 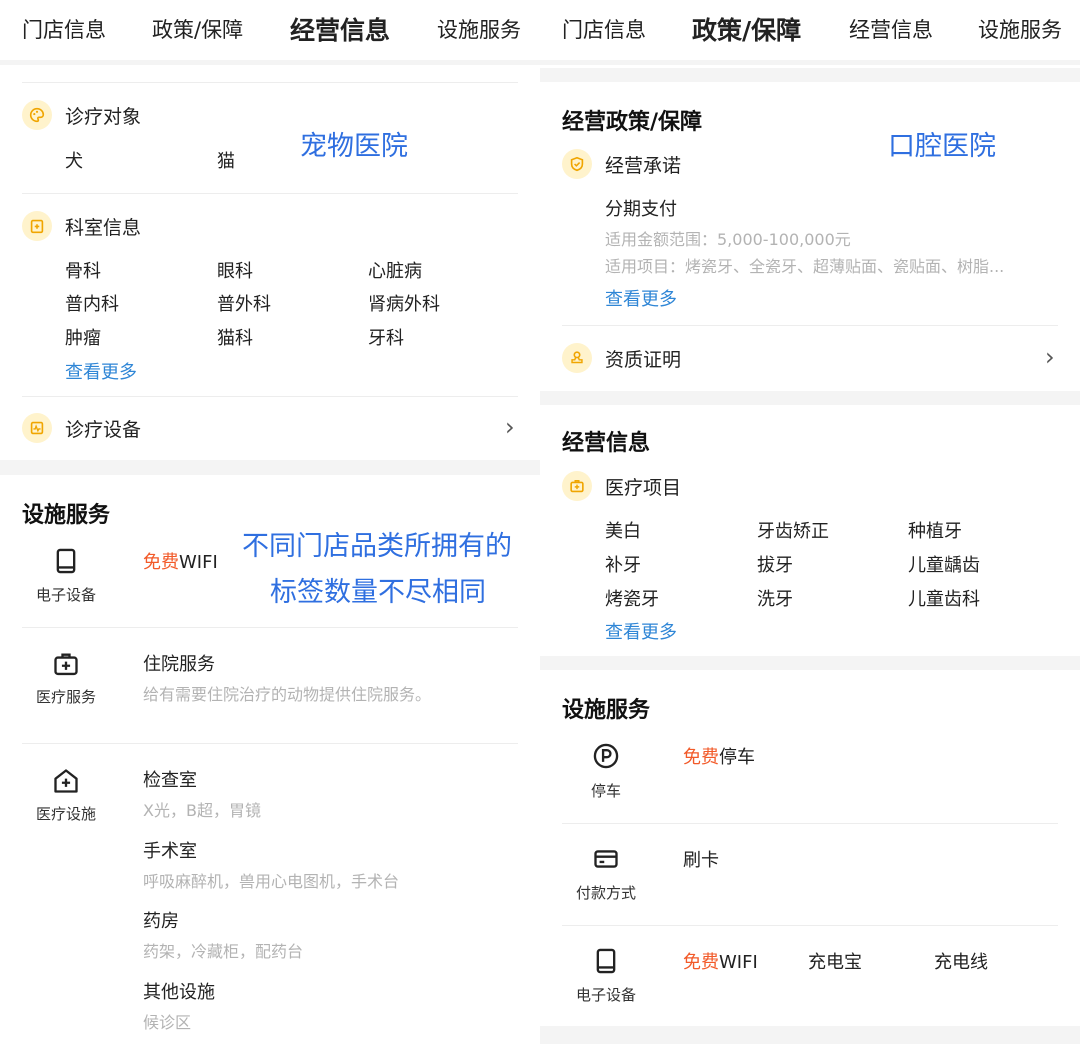 What do you see at coordinates (775, 599) in the screenshot?
I see `medical-item: 洗牙` at bounding box center [775, 599].